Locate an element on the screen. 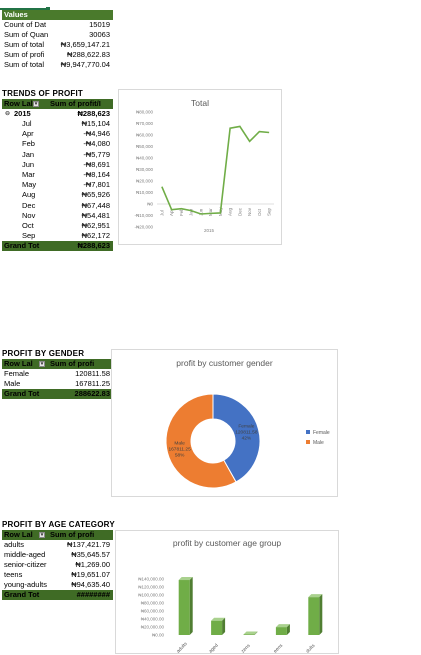  table-row: Male 167811.25 is located at coordinates (57, 384).